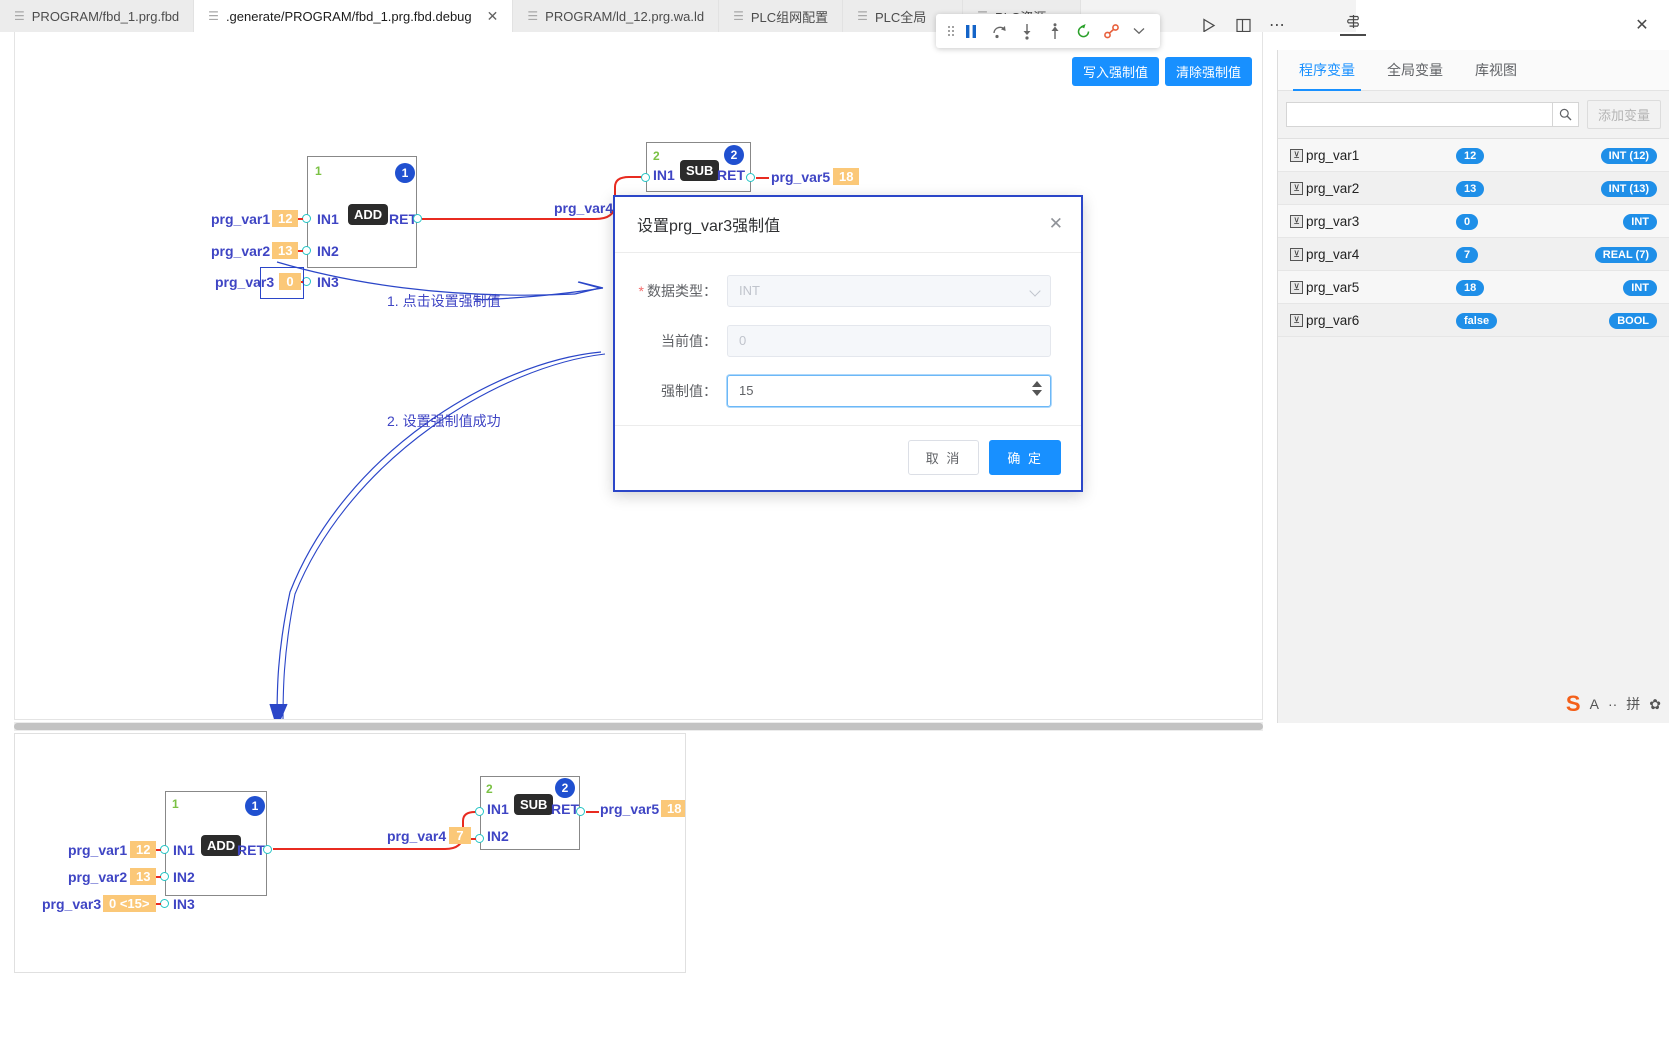 The image size is (1669, 1043). What do you see at coordinates (1655, 704) in the screenshot?
I see `ime-gear-icon: ✿` at bounding box center [1655, 704].